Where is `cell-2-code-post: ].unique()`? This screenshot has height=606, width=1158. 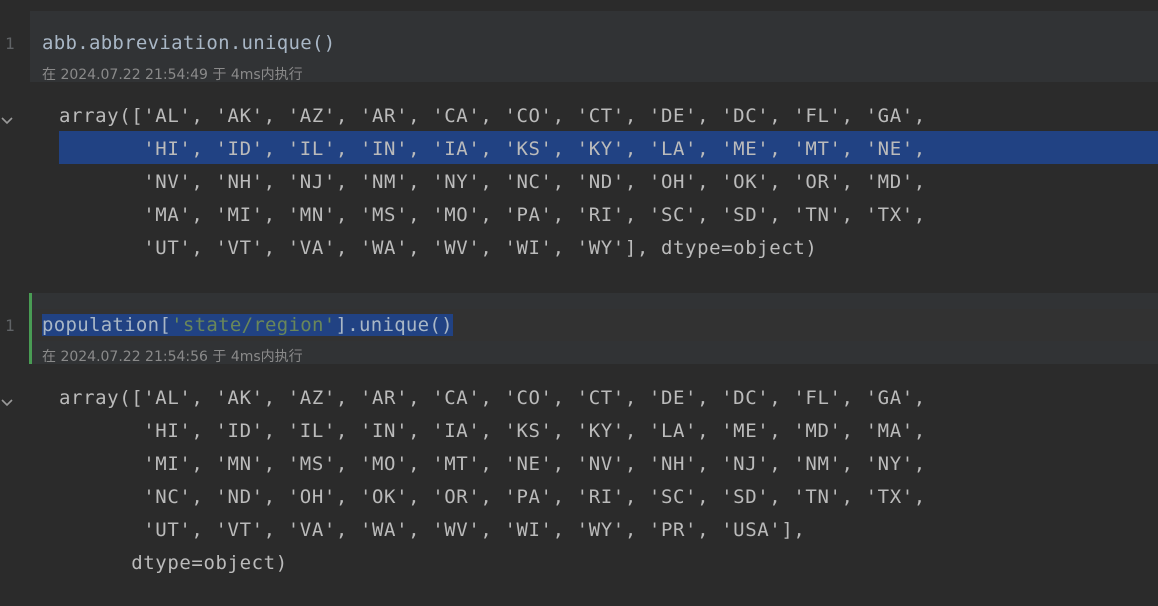 cell-2-code-post: ].unique() is located at coordinates (394, 325).